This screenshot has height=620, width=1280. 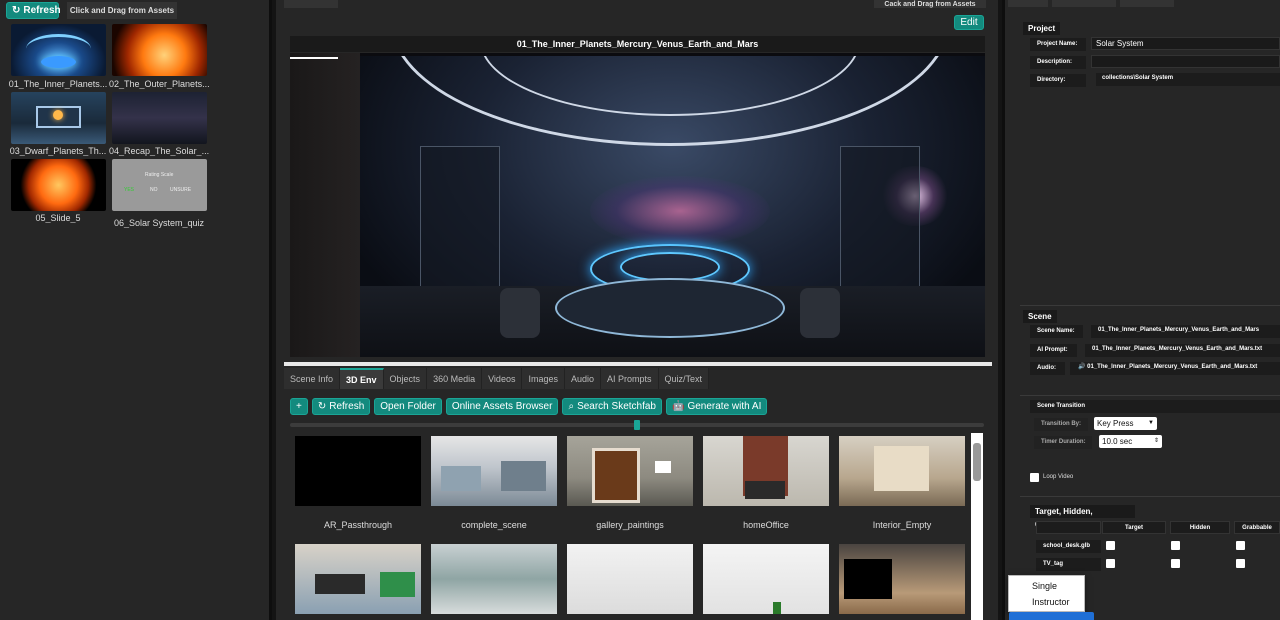 I want to click on mode-dropdown-menu: Single Instructor, so click(x=1046, y=593).